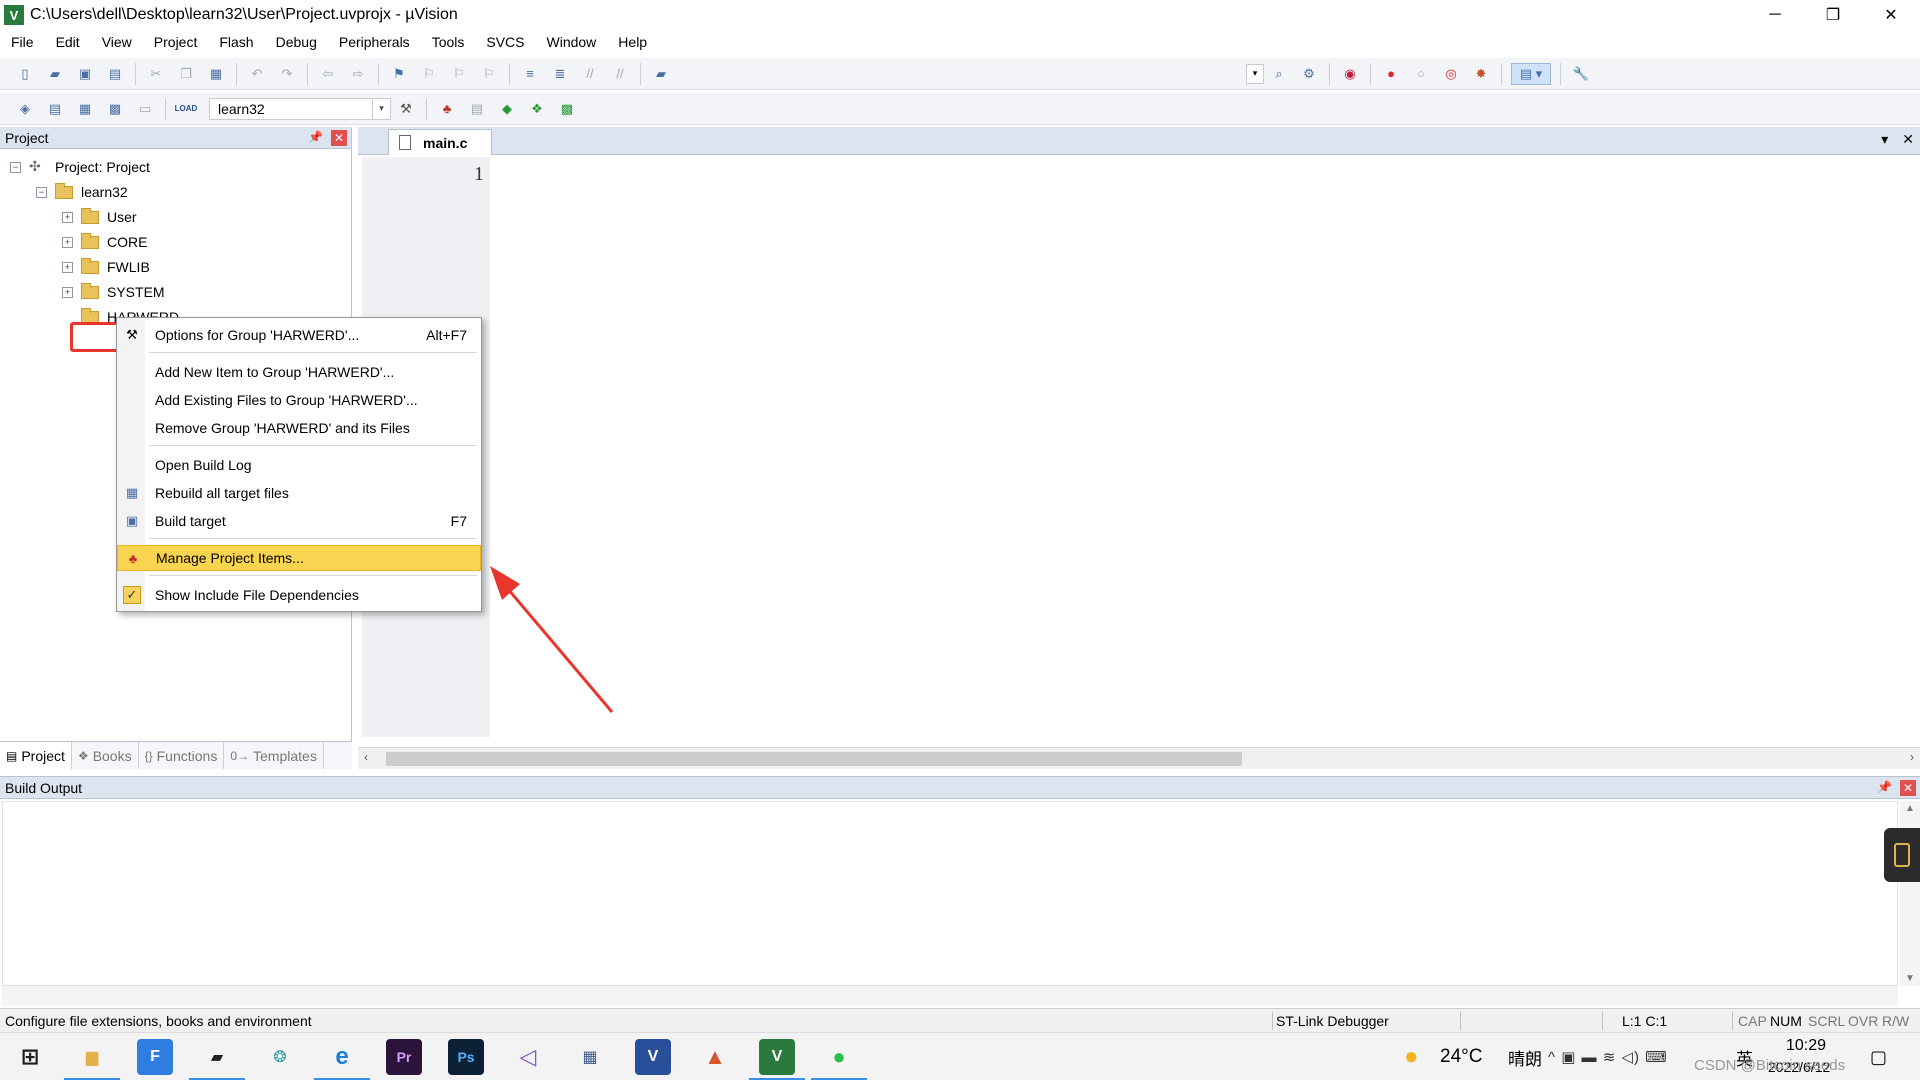 The height and width of the screenshot is (1080, 1920). I want to click on save-icon: ▣, so click(85, 74).